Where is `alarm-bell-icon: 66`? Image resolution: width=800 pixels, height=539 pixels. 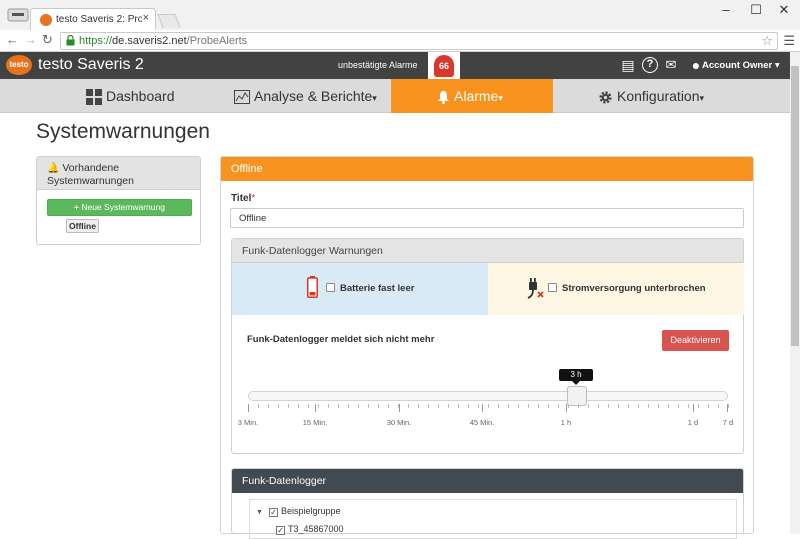 alarm-bell-icon: 66 is located at coordinates (444, 66).